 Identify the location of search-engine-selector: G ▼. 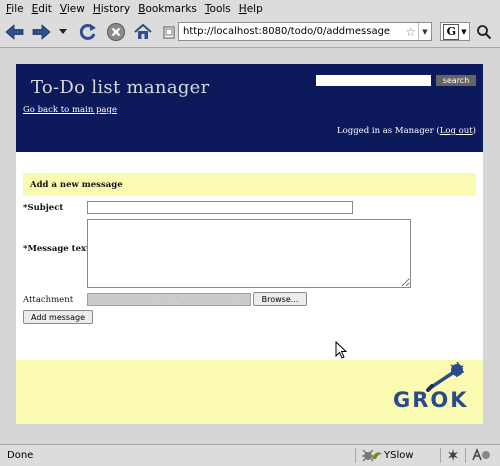
(455, 31).